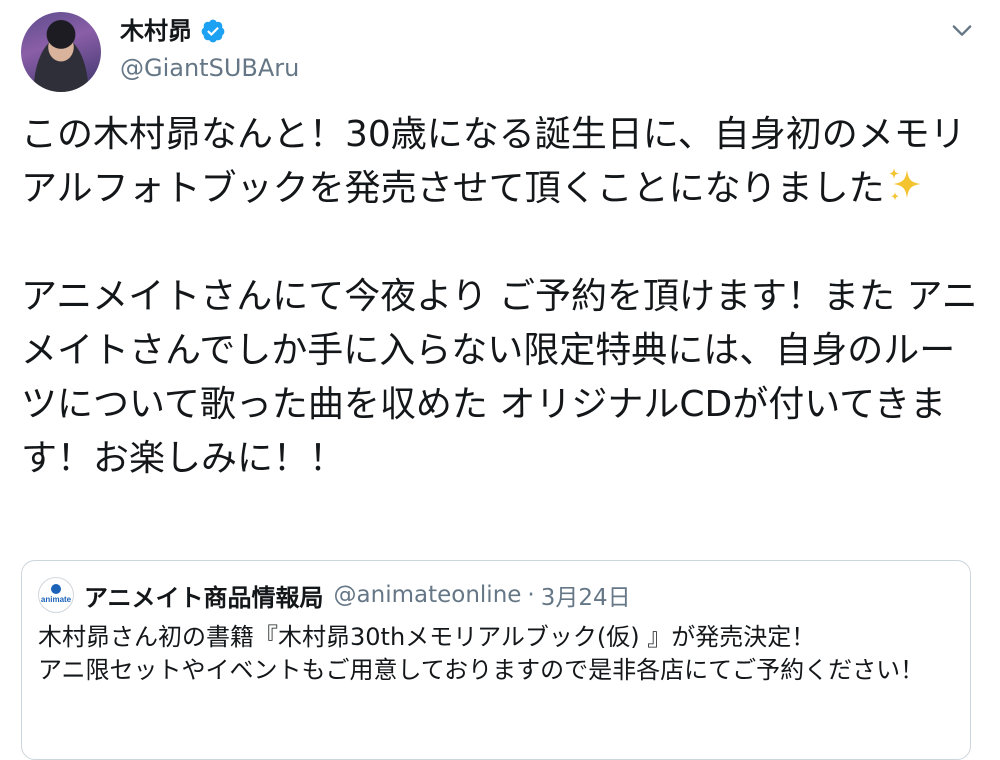 This screenshot has height=760, width=1000. What do you see at coordinates (904, 184) in the screenshot?
I see `sparkles-icon` at bounding box center [904, 184].